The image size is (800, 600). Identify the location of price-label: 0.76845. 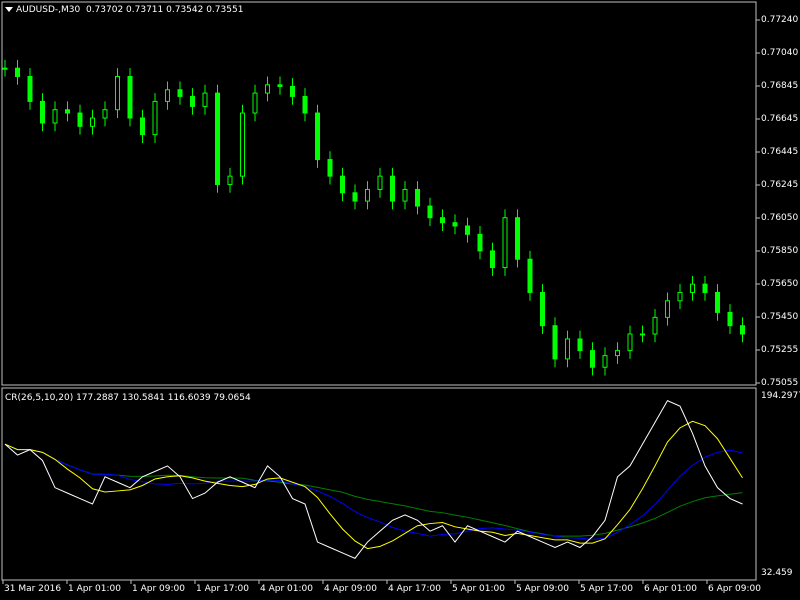
(780, 86).